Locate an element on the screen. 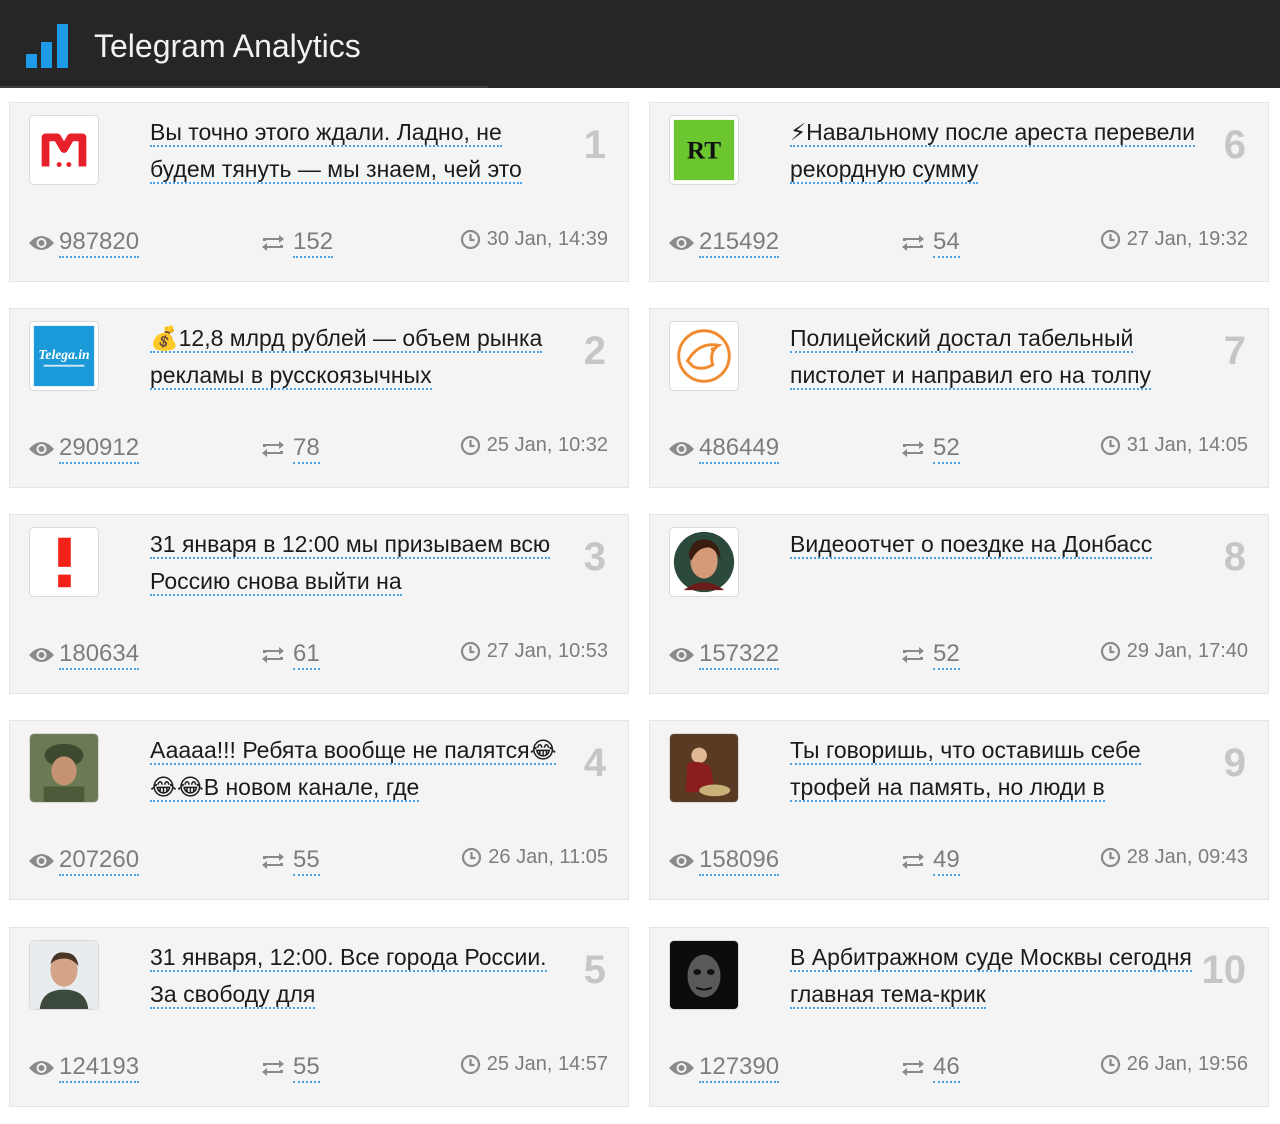 The image size is (1280, 1124). post-text-link: Видеоотчет о поездке на Донбасс is located at coordinates (995, 544).